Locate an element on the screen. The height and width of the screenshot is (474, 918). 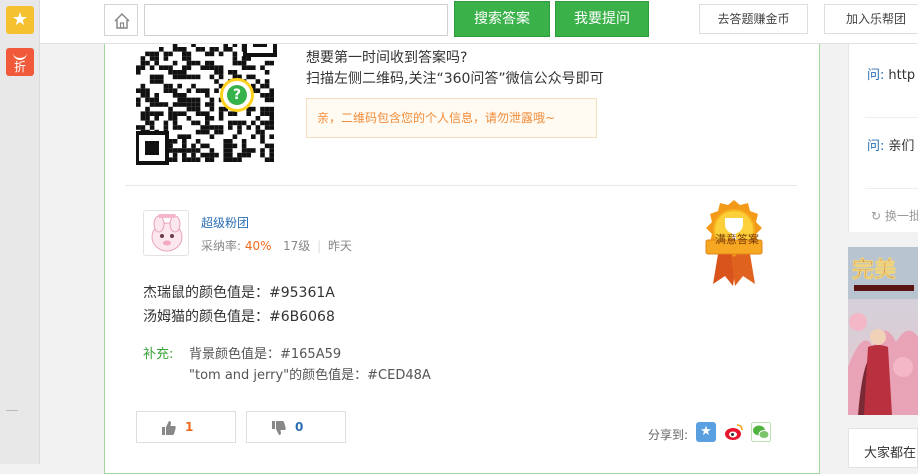
answer-line-1: 杰瑞鼠的颜色值是：#95361A is located at coordinates (239, 293).